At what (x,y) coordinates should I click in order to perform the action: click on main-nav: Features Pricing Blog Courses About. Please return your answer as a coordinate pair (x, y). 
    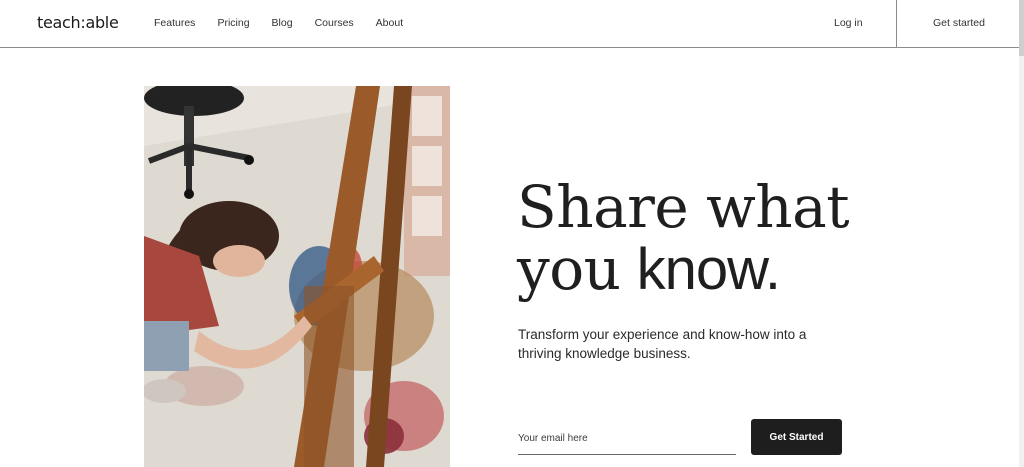
    Looking at the image, I should click on (289, 23).